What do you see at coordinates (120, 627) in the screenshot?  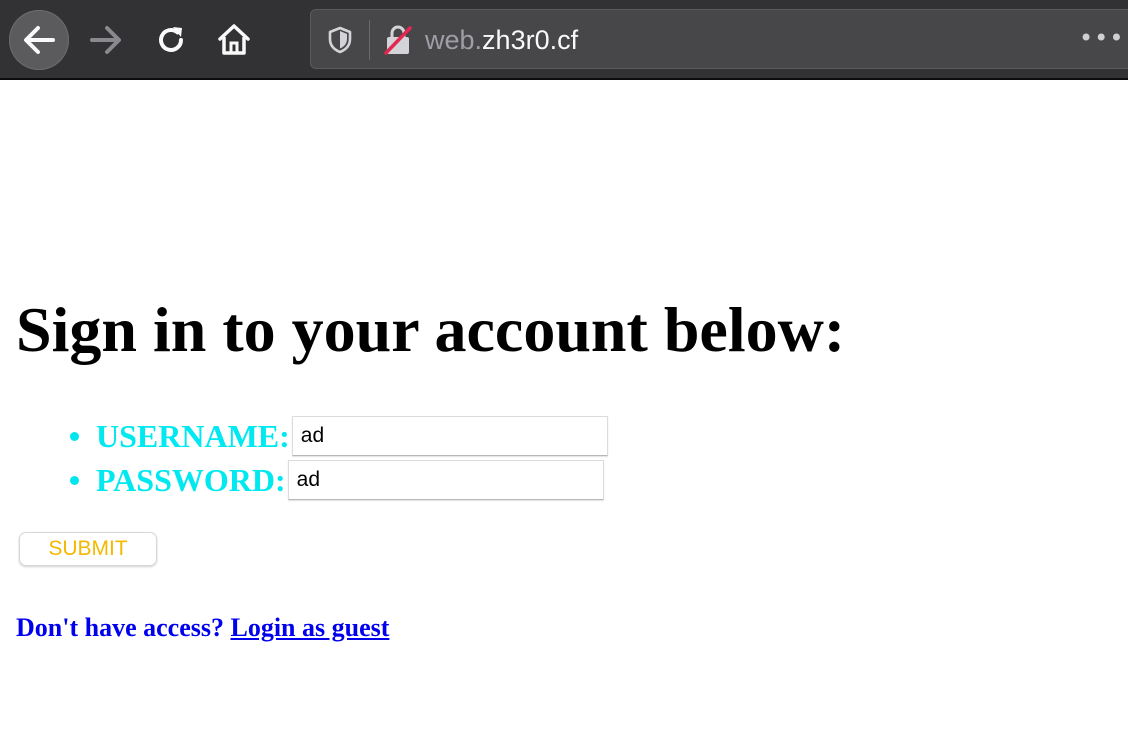 I see `guest-prompt-text: Don't have access?` at bounding box center [120, 627].